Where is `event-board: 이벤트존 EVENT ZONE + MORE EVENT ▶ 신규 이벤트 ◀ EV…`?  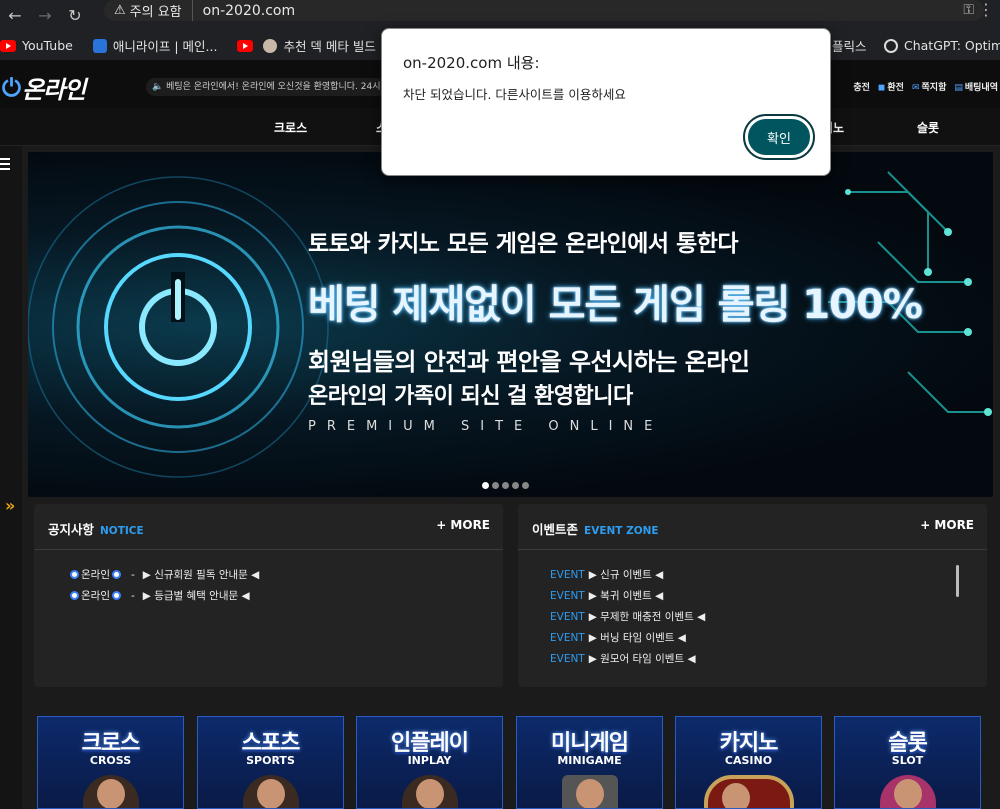 event-board: 이벤트존 EVENT ZONE + MORE EVENT ▶ 신규 이벤트 ◀ EV… is located at coordinates (752, 595).